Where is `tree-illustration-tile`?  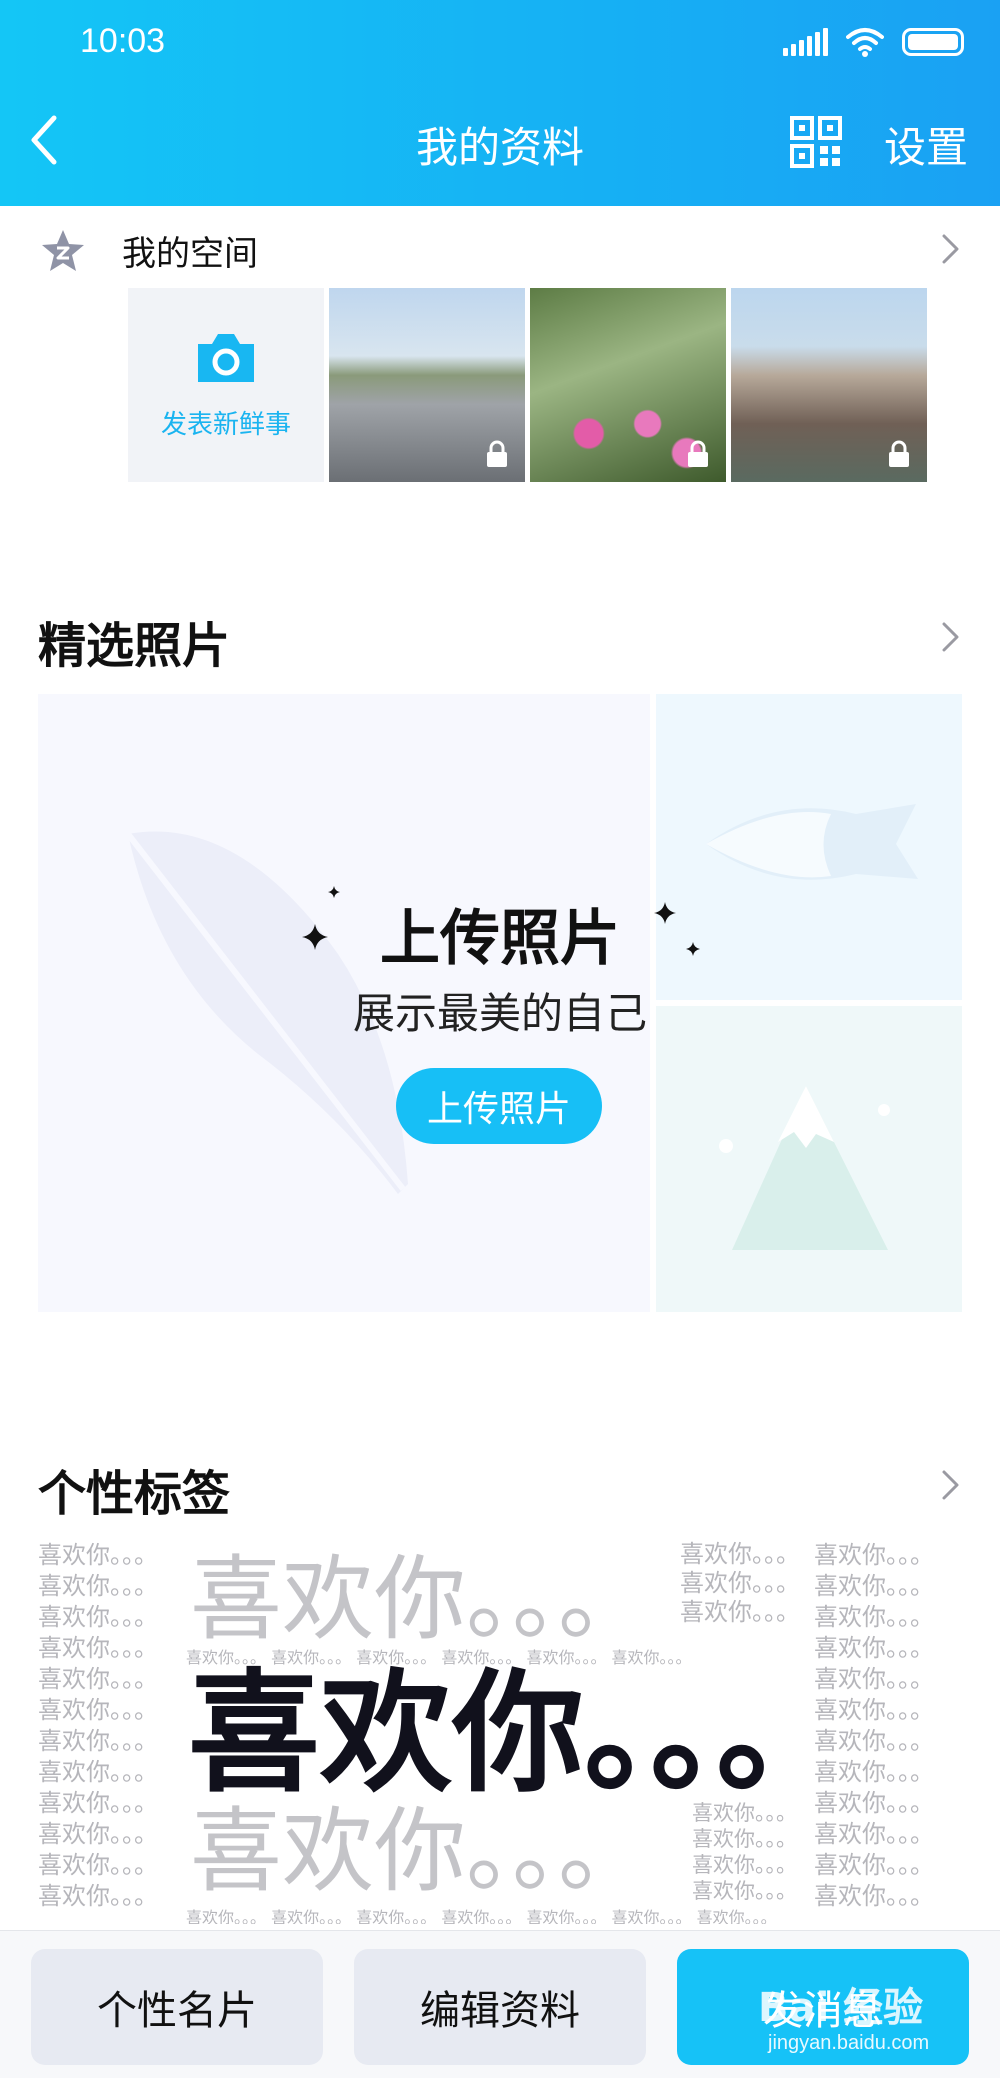 tree-illustration-tile is located at coordinates (809, 1159).